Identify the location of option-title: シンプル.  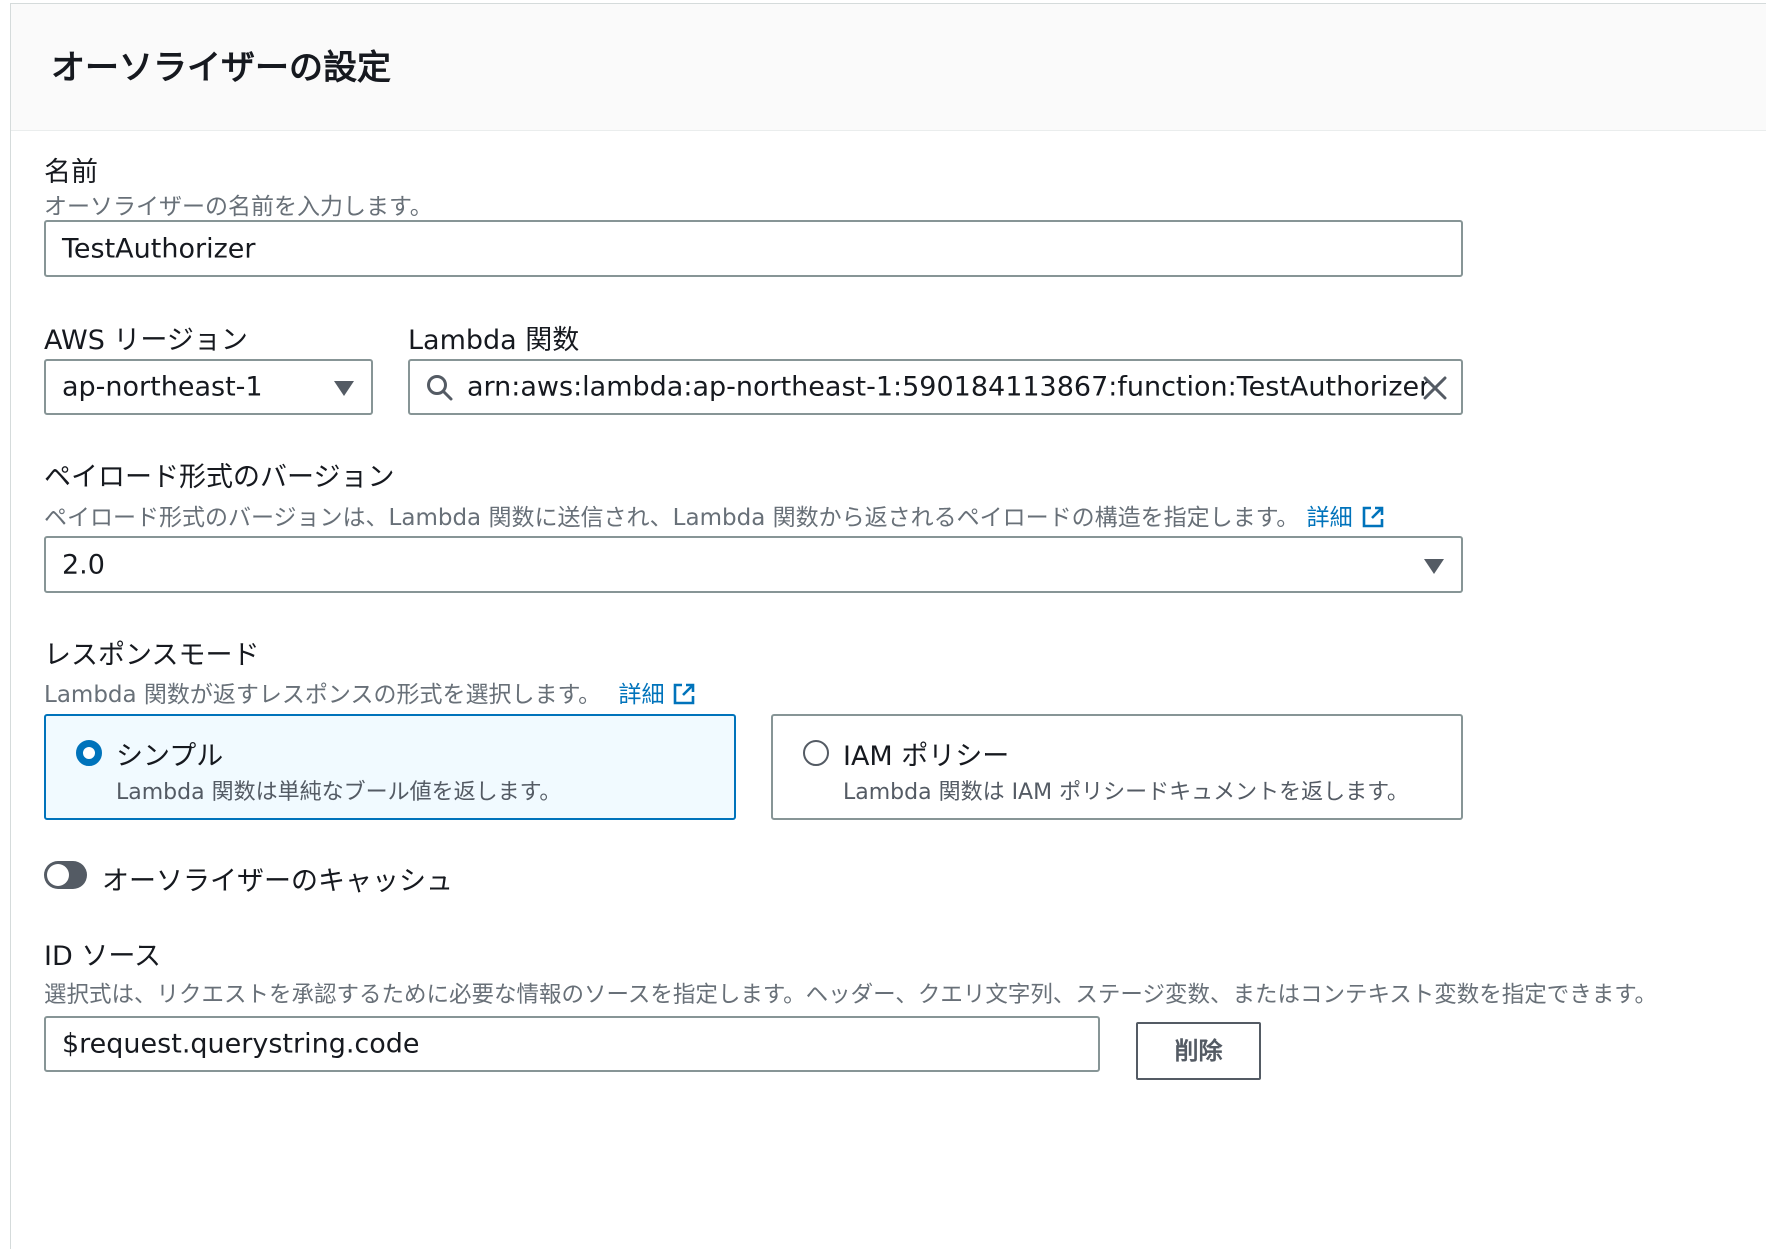
(170, 756).